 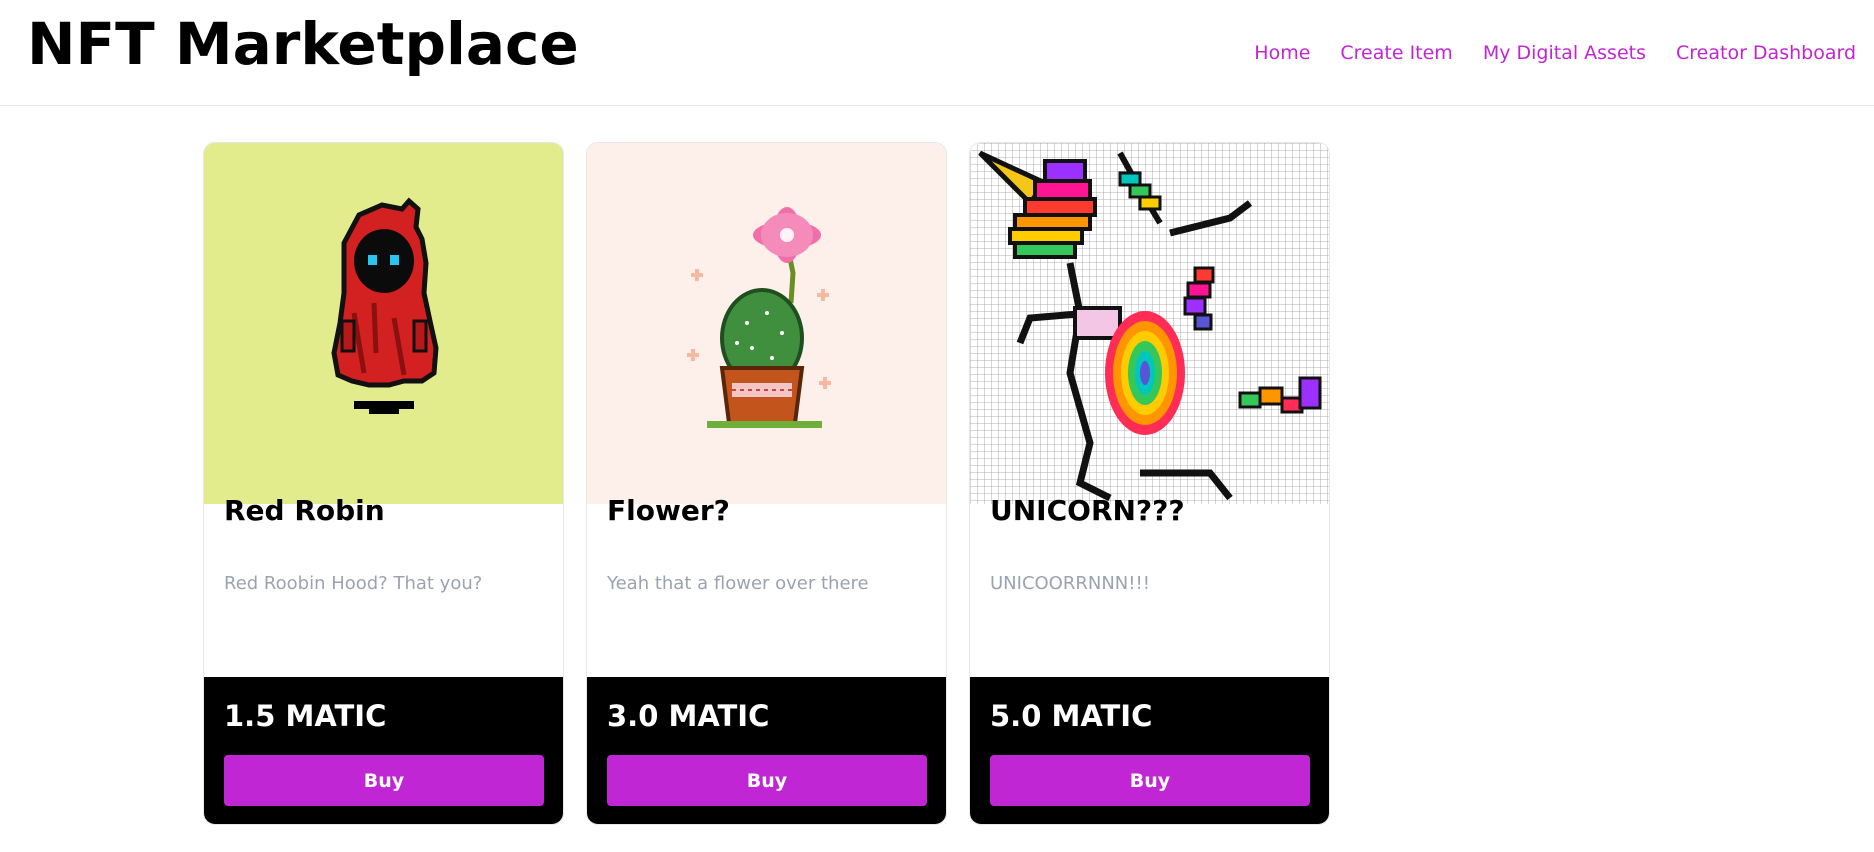 I want to click on nft-description: UNICOORRNNN!!!, so click(x=1070, y=583).